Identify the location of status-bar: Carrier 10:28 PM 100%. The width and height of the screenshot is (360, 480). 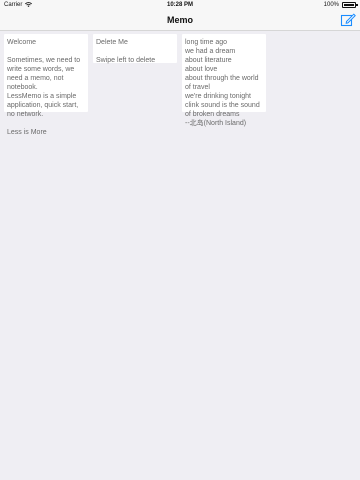
(180, 5).